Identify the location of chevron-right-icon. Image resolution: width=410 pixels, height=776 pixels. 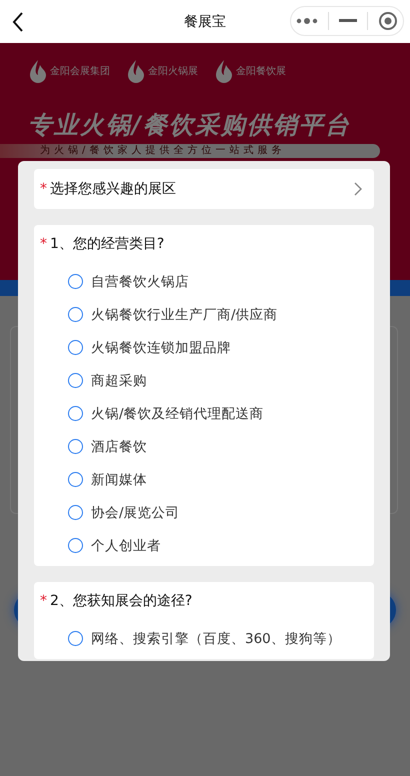
(358, 189).